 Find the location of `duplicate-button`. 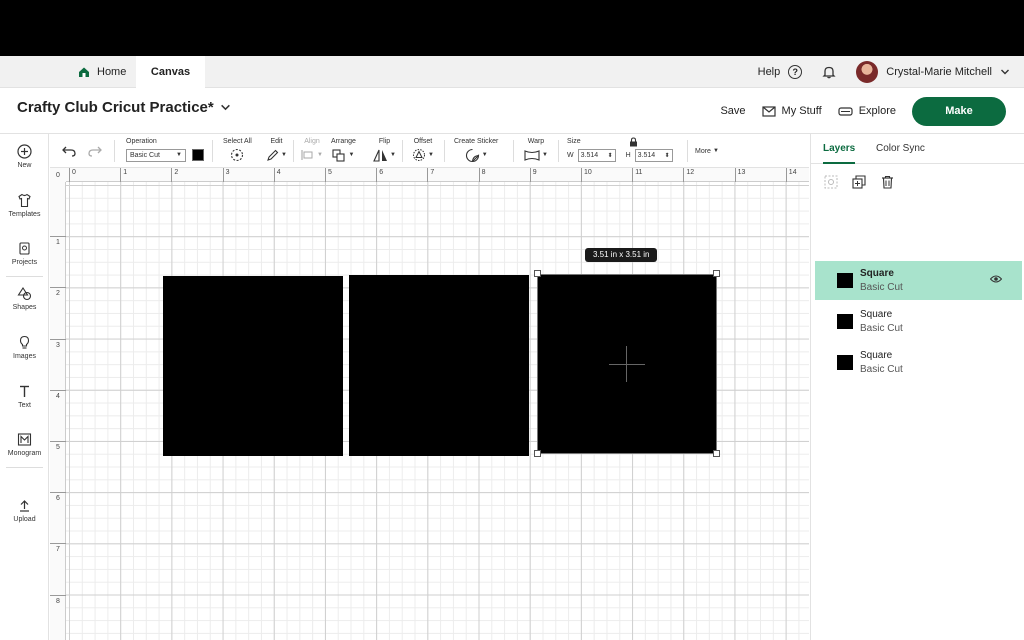

duplicate-button is located at coordinates (859, 182).